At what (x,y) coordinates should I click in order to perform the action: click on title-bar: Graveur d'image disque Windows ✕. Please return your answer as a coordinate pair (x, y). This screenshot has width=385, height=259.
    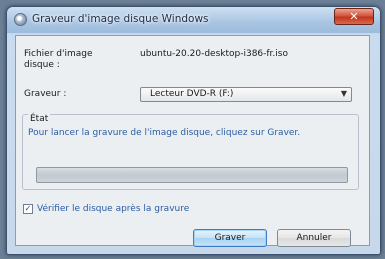
    Looking at the image, I should click on (193, 20).